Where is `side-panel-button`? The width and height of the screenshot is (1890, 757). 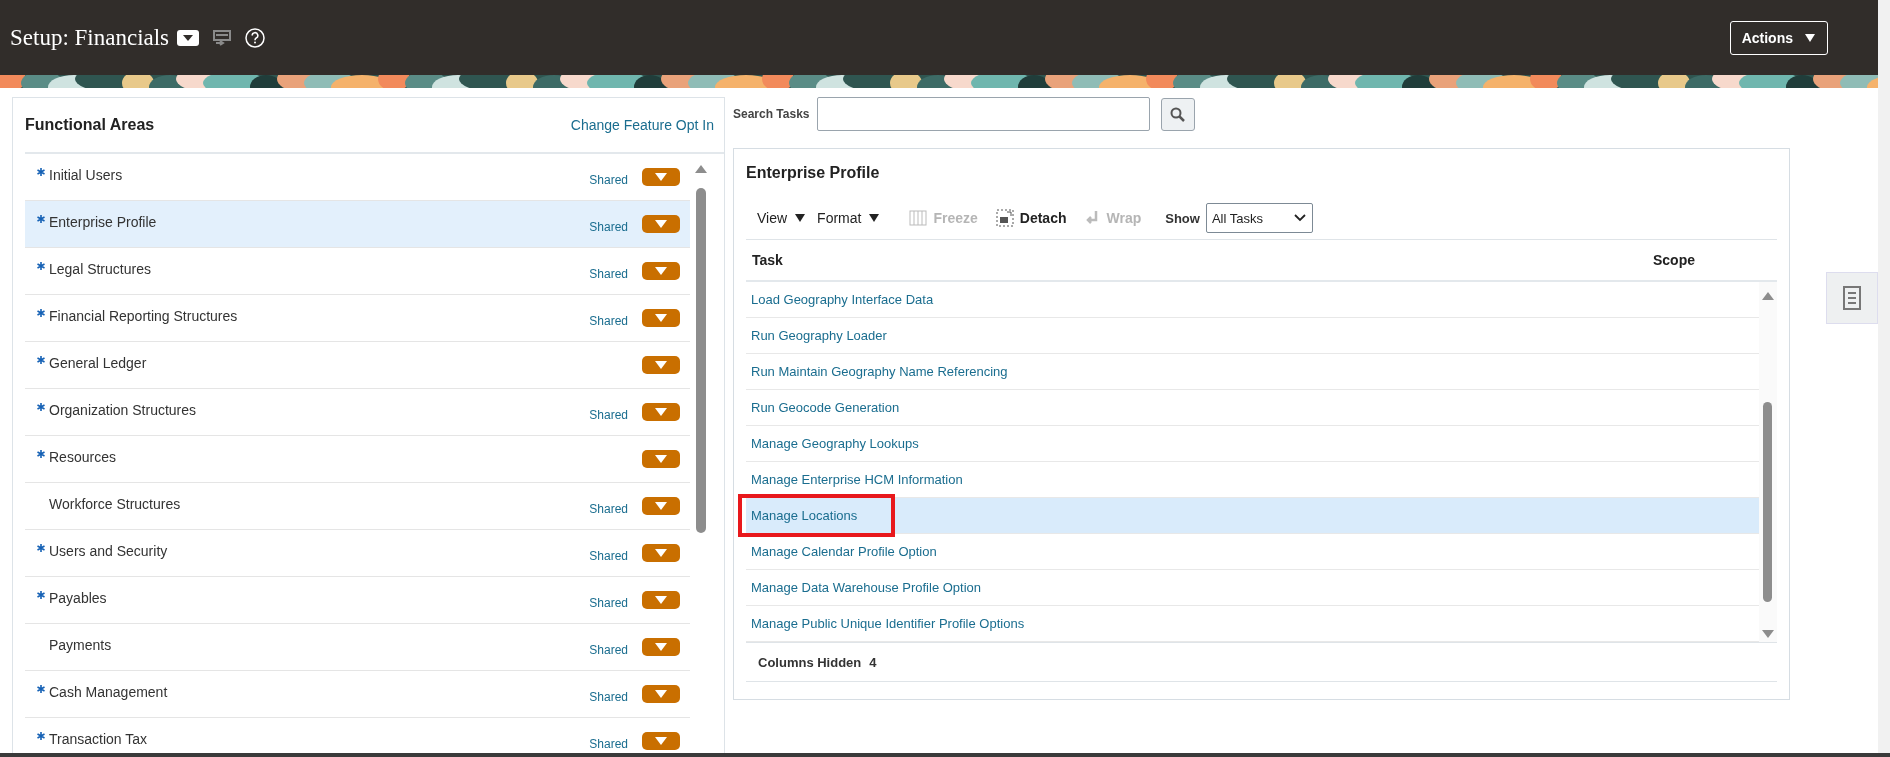 side-panel-button is located at coordinates (1852, 298).